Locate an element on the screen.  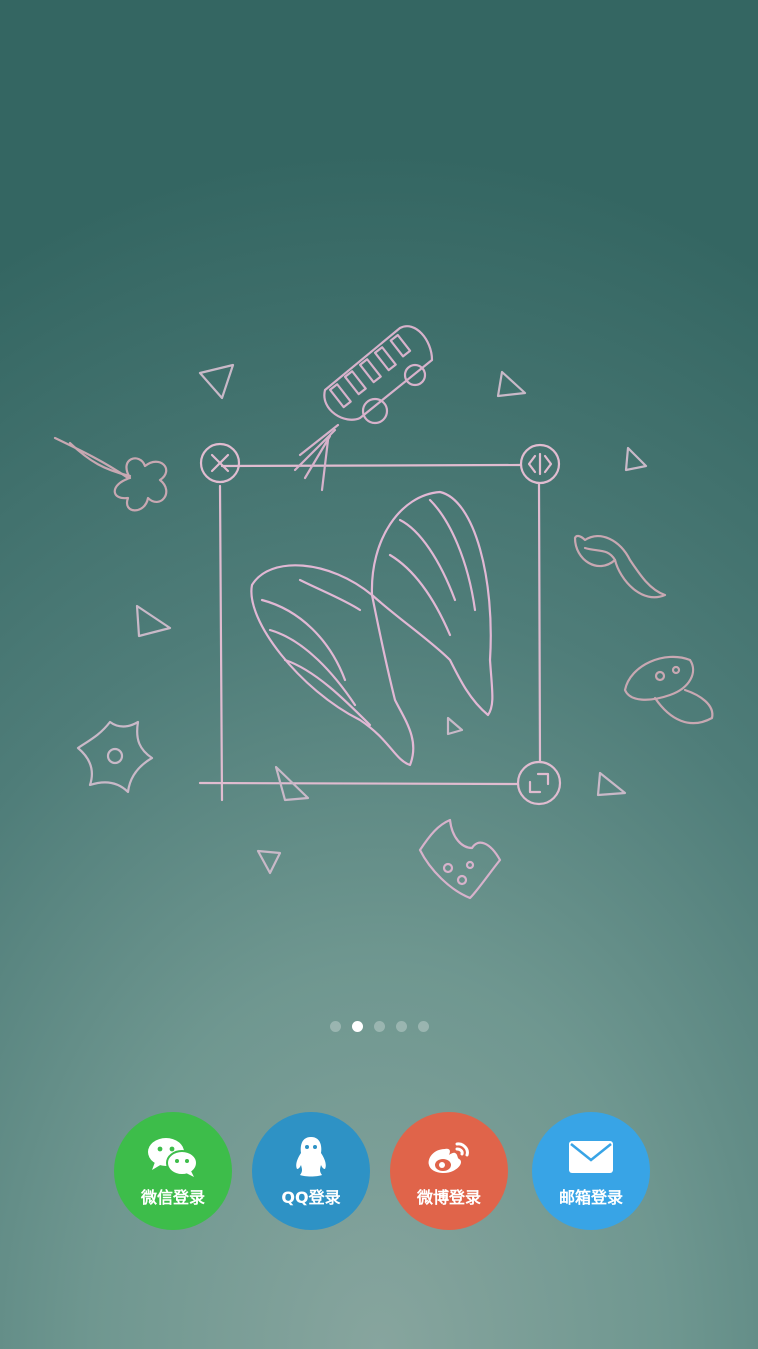
qq-login-button: QQ登录 is located at coordinates (311, 1171).